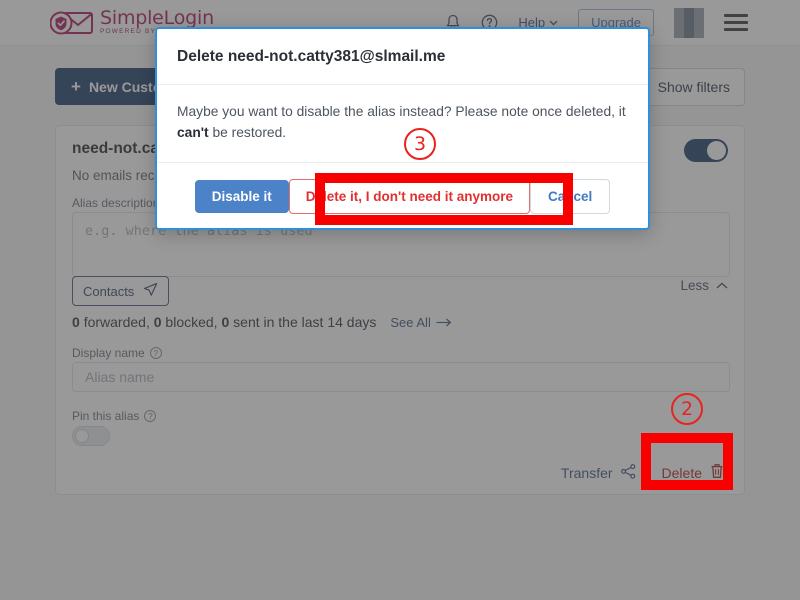 The width and height of the screenshot is (800, 600). Describe the element at coordinates (420, 144) in the screenshot. I see `annotation-number-3: 3` at that location.